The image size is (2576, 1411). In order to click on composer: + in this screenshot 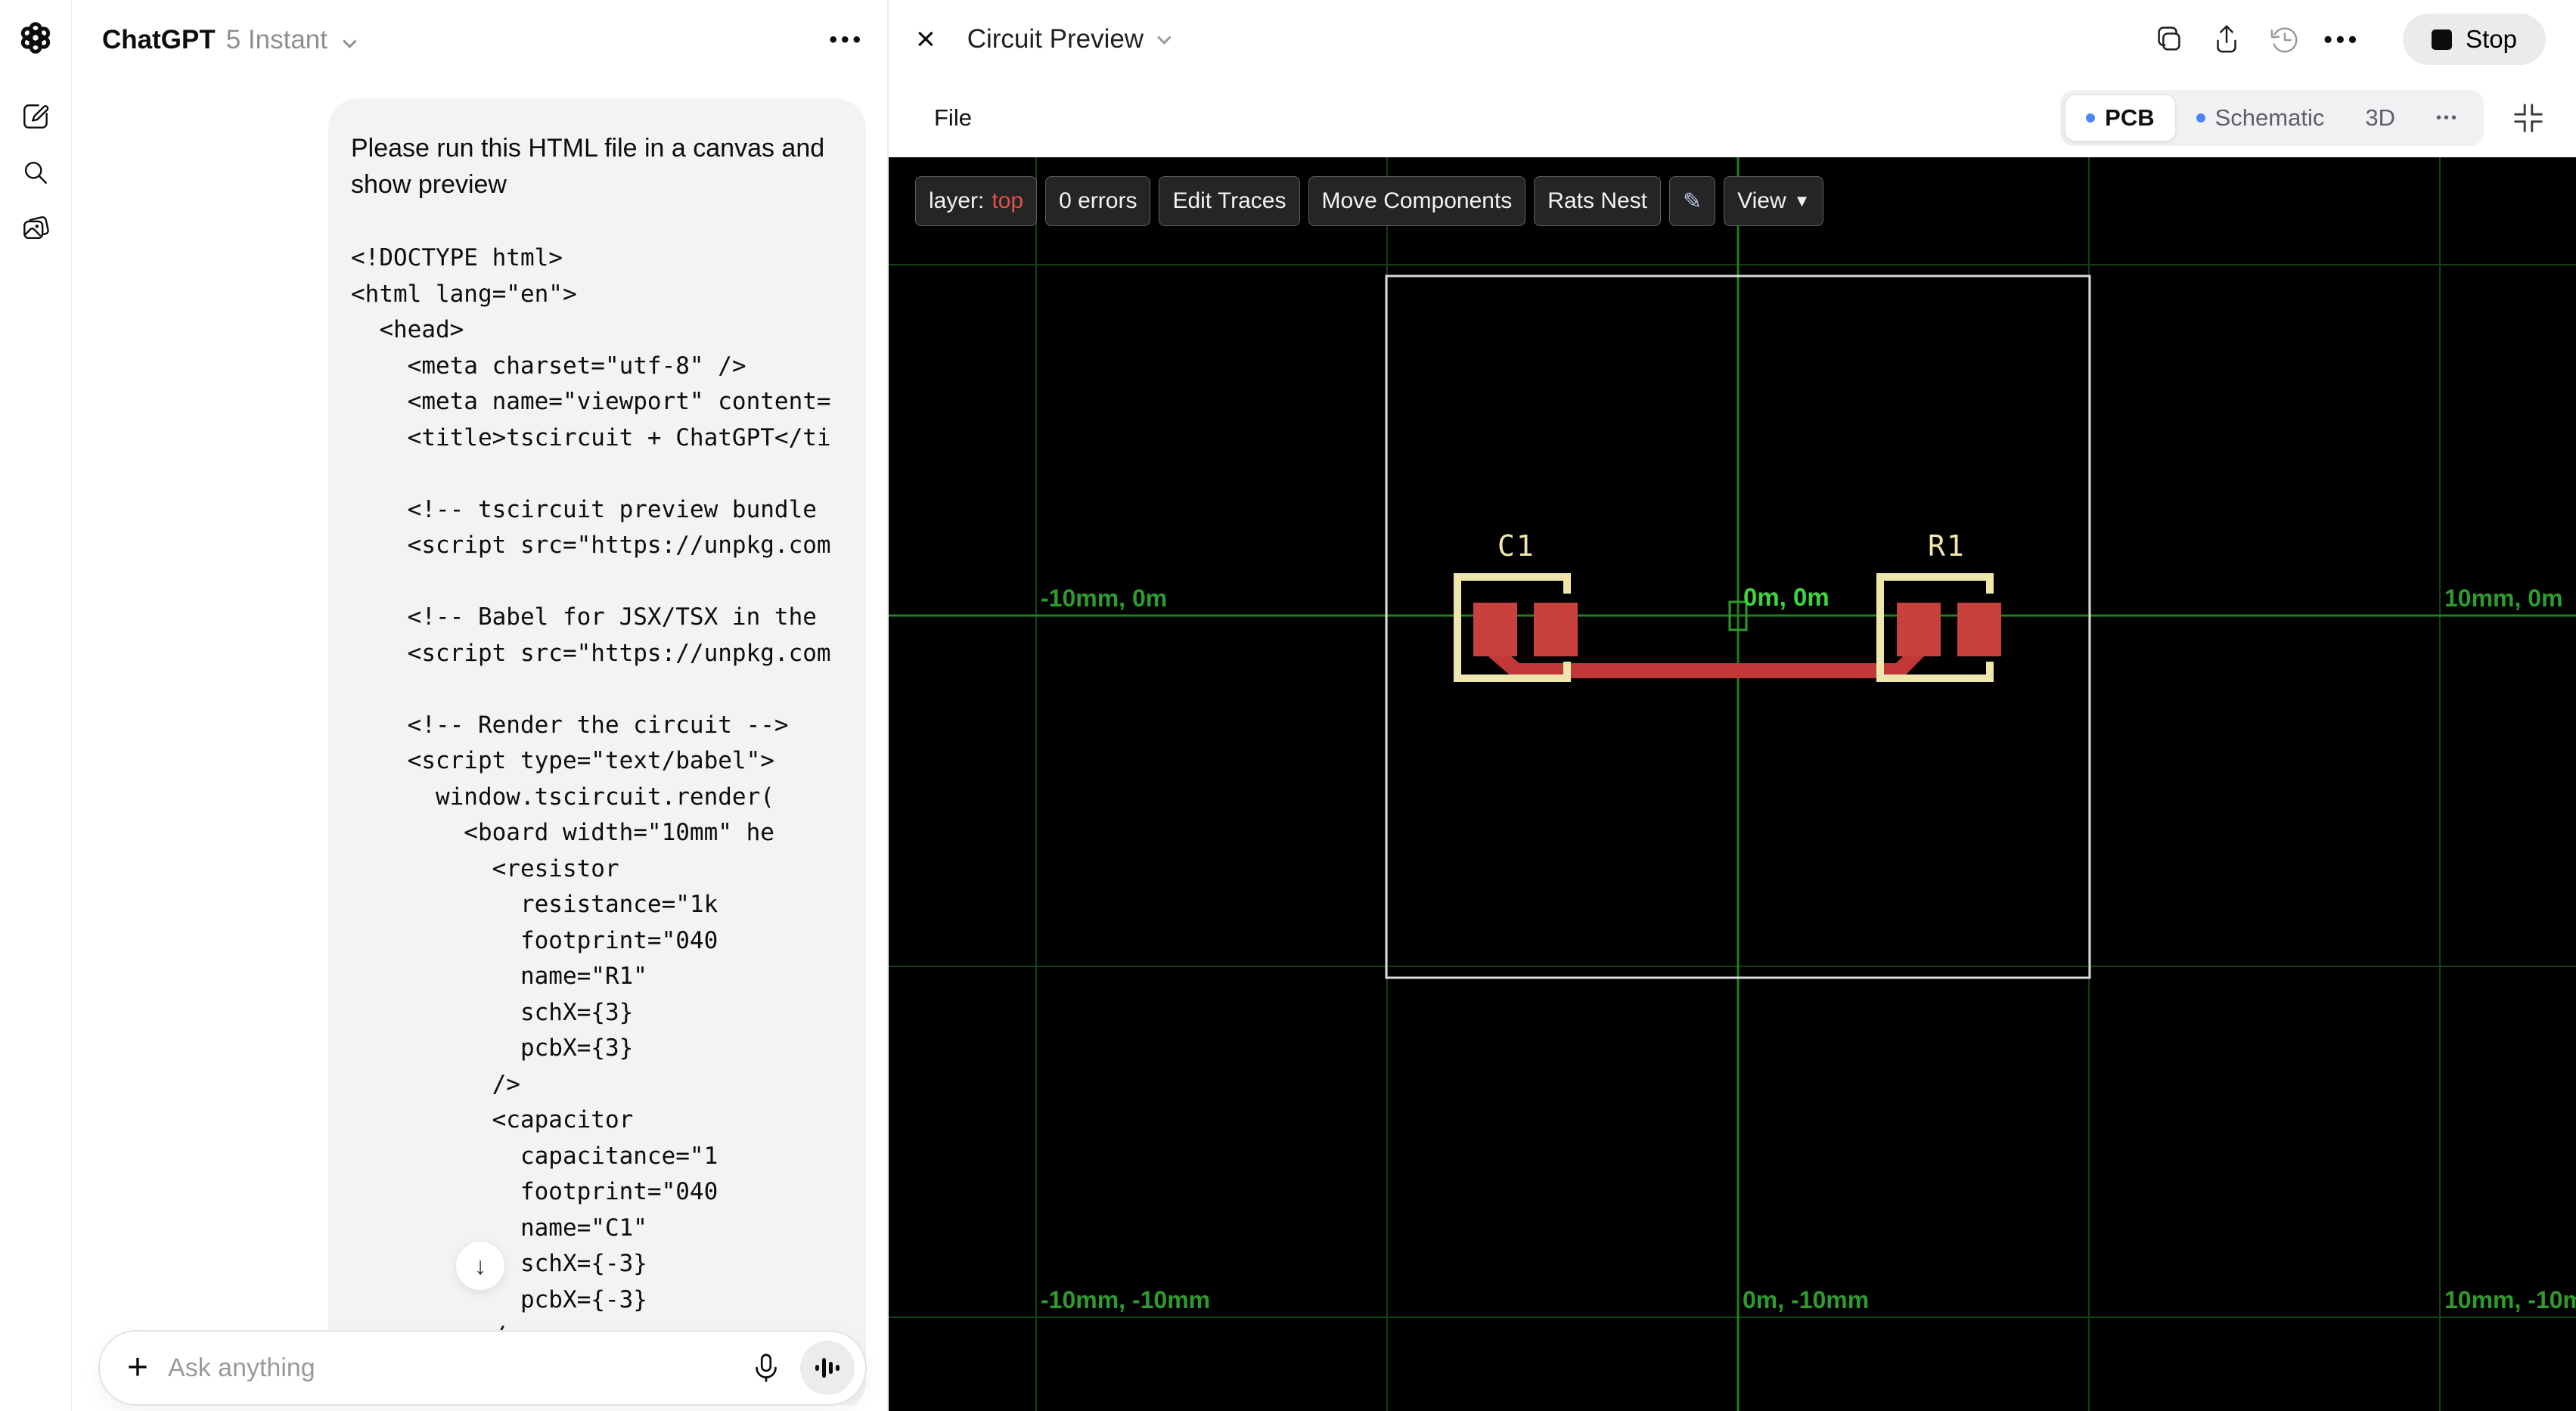, I will do `click(482, 1368)`.